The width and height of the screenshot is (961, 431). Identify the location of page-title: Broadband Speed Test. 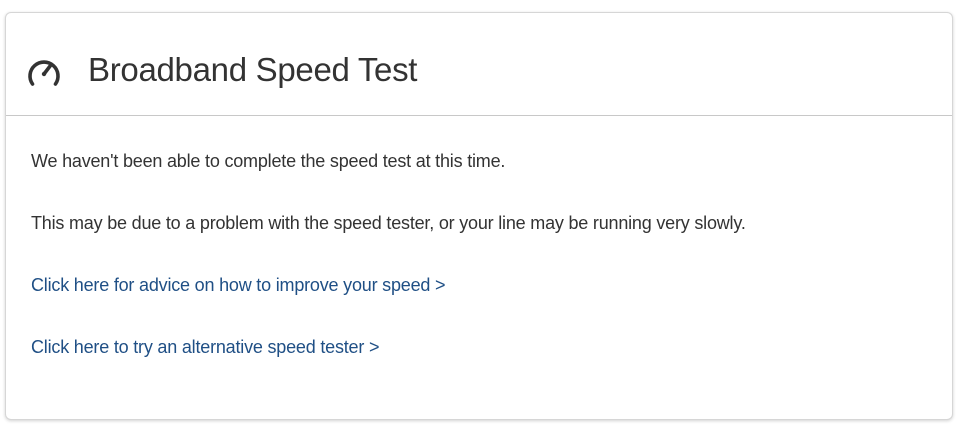
(253, 69).